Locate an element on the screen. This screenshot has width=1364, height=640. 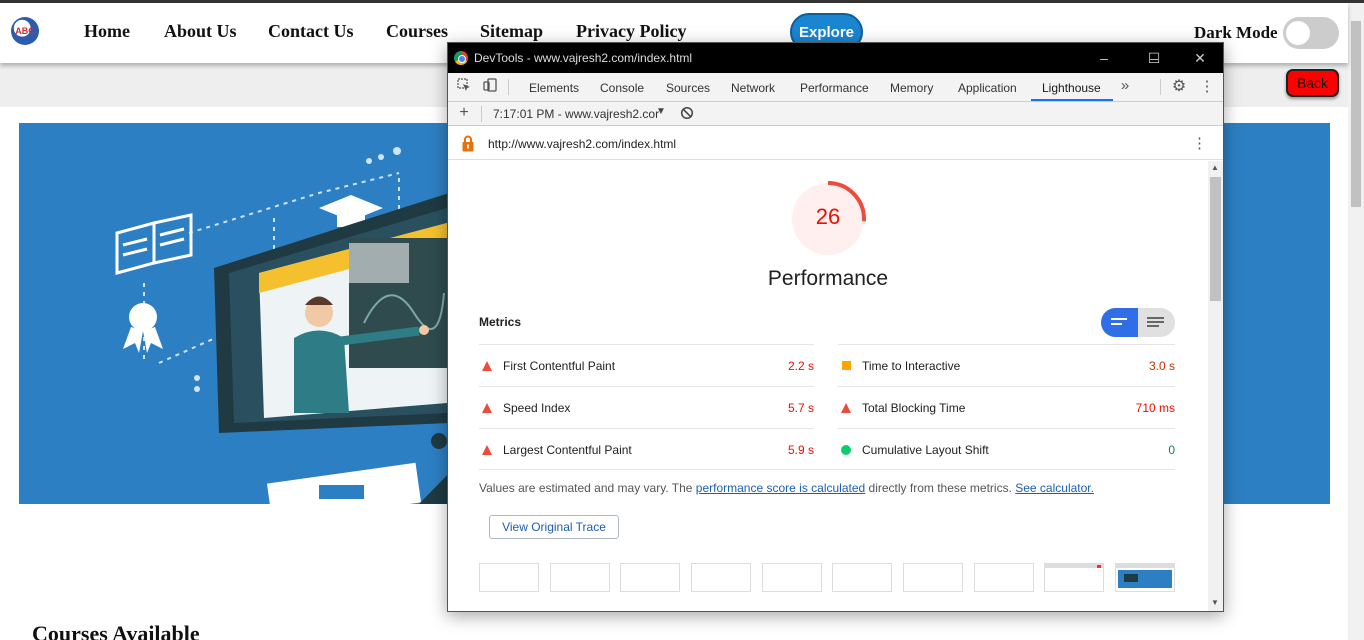
metric-row: Largest Contentful Paint 5.9 s is located at coordinates (646, 449).